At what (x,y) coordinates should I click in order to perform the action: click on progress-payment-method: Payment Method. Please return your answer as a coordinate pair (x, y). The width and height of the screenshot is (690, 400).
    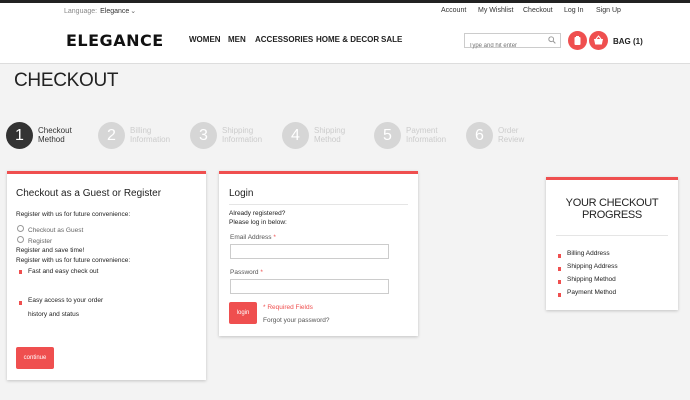
    Looking at the image, I should click on (592, 292).